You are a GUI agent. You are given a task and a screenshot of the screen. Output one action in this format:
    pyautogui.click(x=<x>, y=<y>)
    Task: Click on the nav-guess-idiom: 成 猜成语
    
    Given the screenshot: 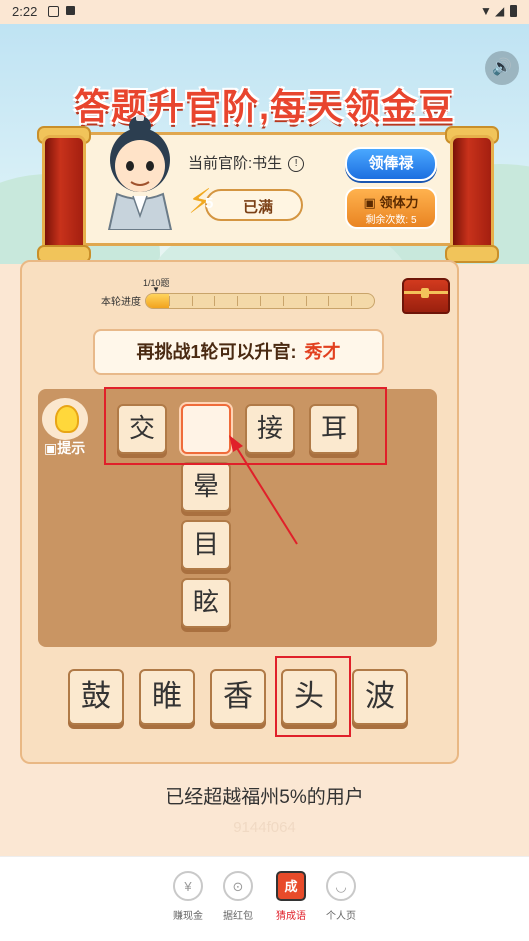 What is the action you would take?
    pyautogui.click(x=291, y=896)
    